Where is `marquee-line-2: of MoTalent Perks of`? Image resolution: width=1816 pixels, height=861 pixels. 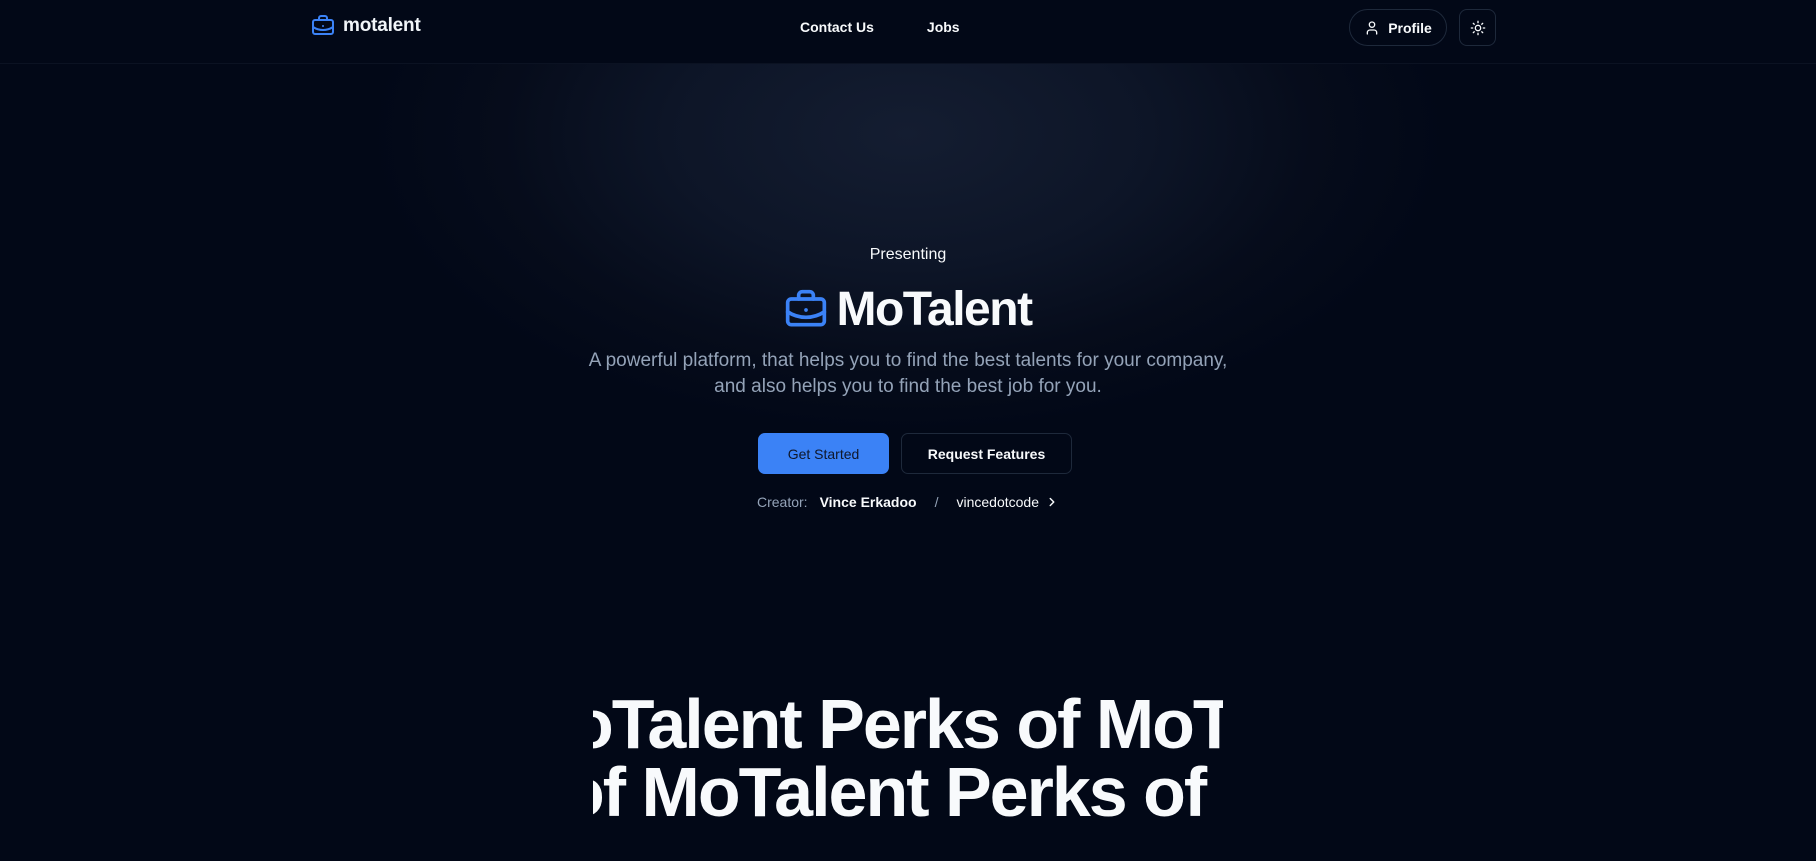 marquee-line-2: of MoTalent Perks of is located at coordinates (900, 792).